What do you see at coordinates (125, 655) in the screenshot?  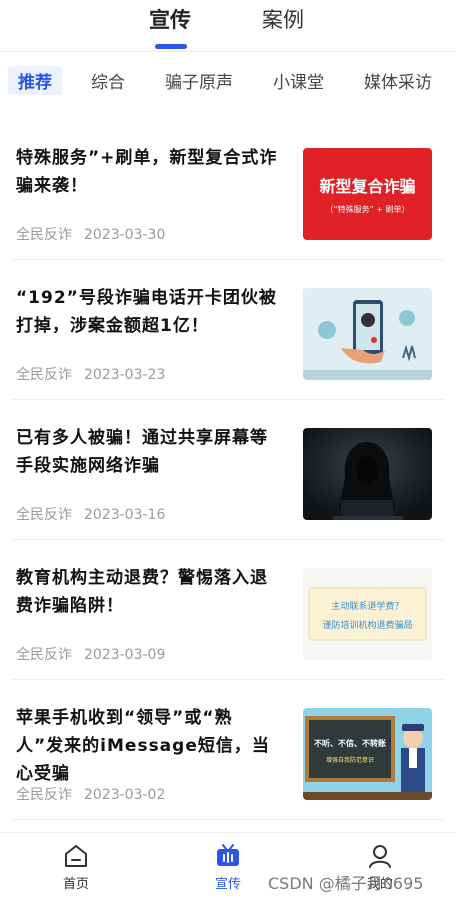 I see `article-date: 2023-03-09` at bounding box center [125, 655].